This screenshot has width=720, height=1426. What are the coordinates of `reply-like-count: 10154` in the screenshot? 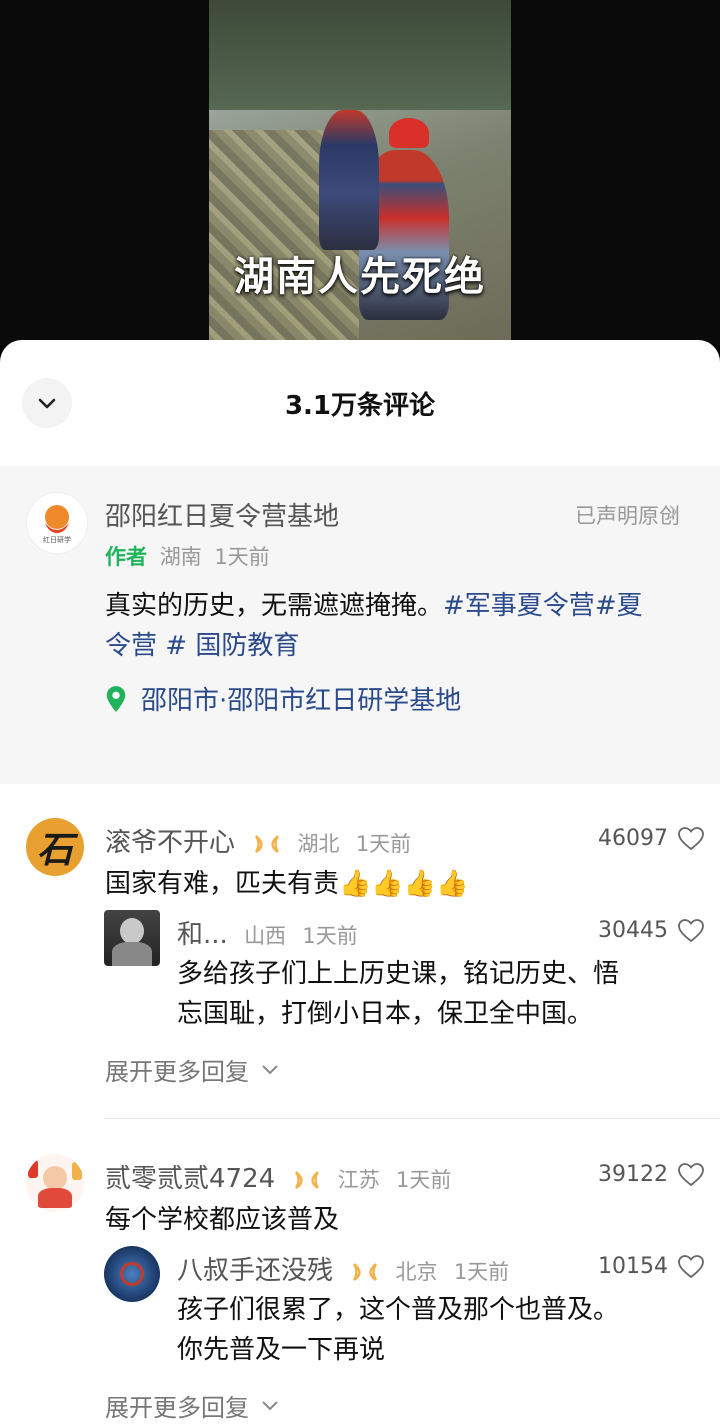 It's located at (633, 1266).